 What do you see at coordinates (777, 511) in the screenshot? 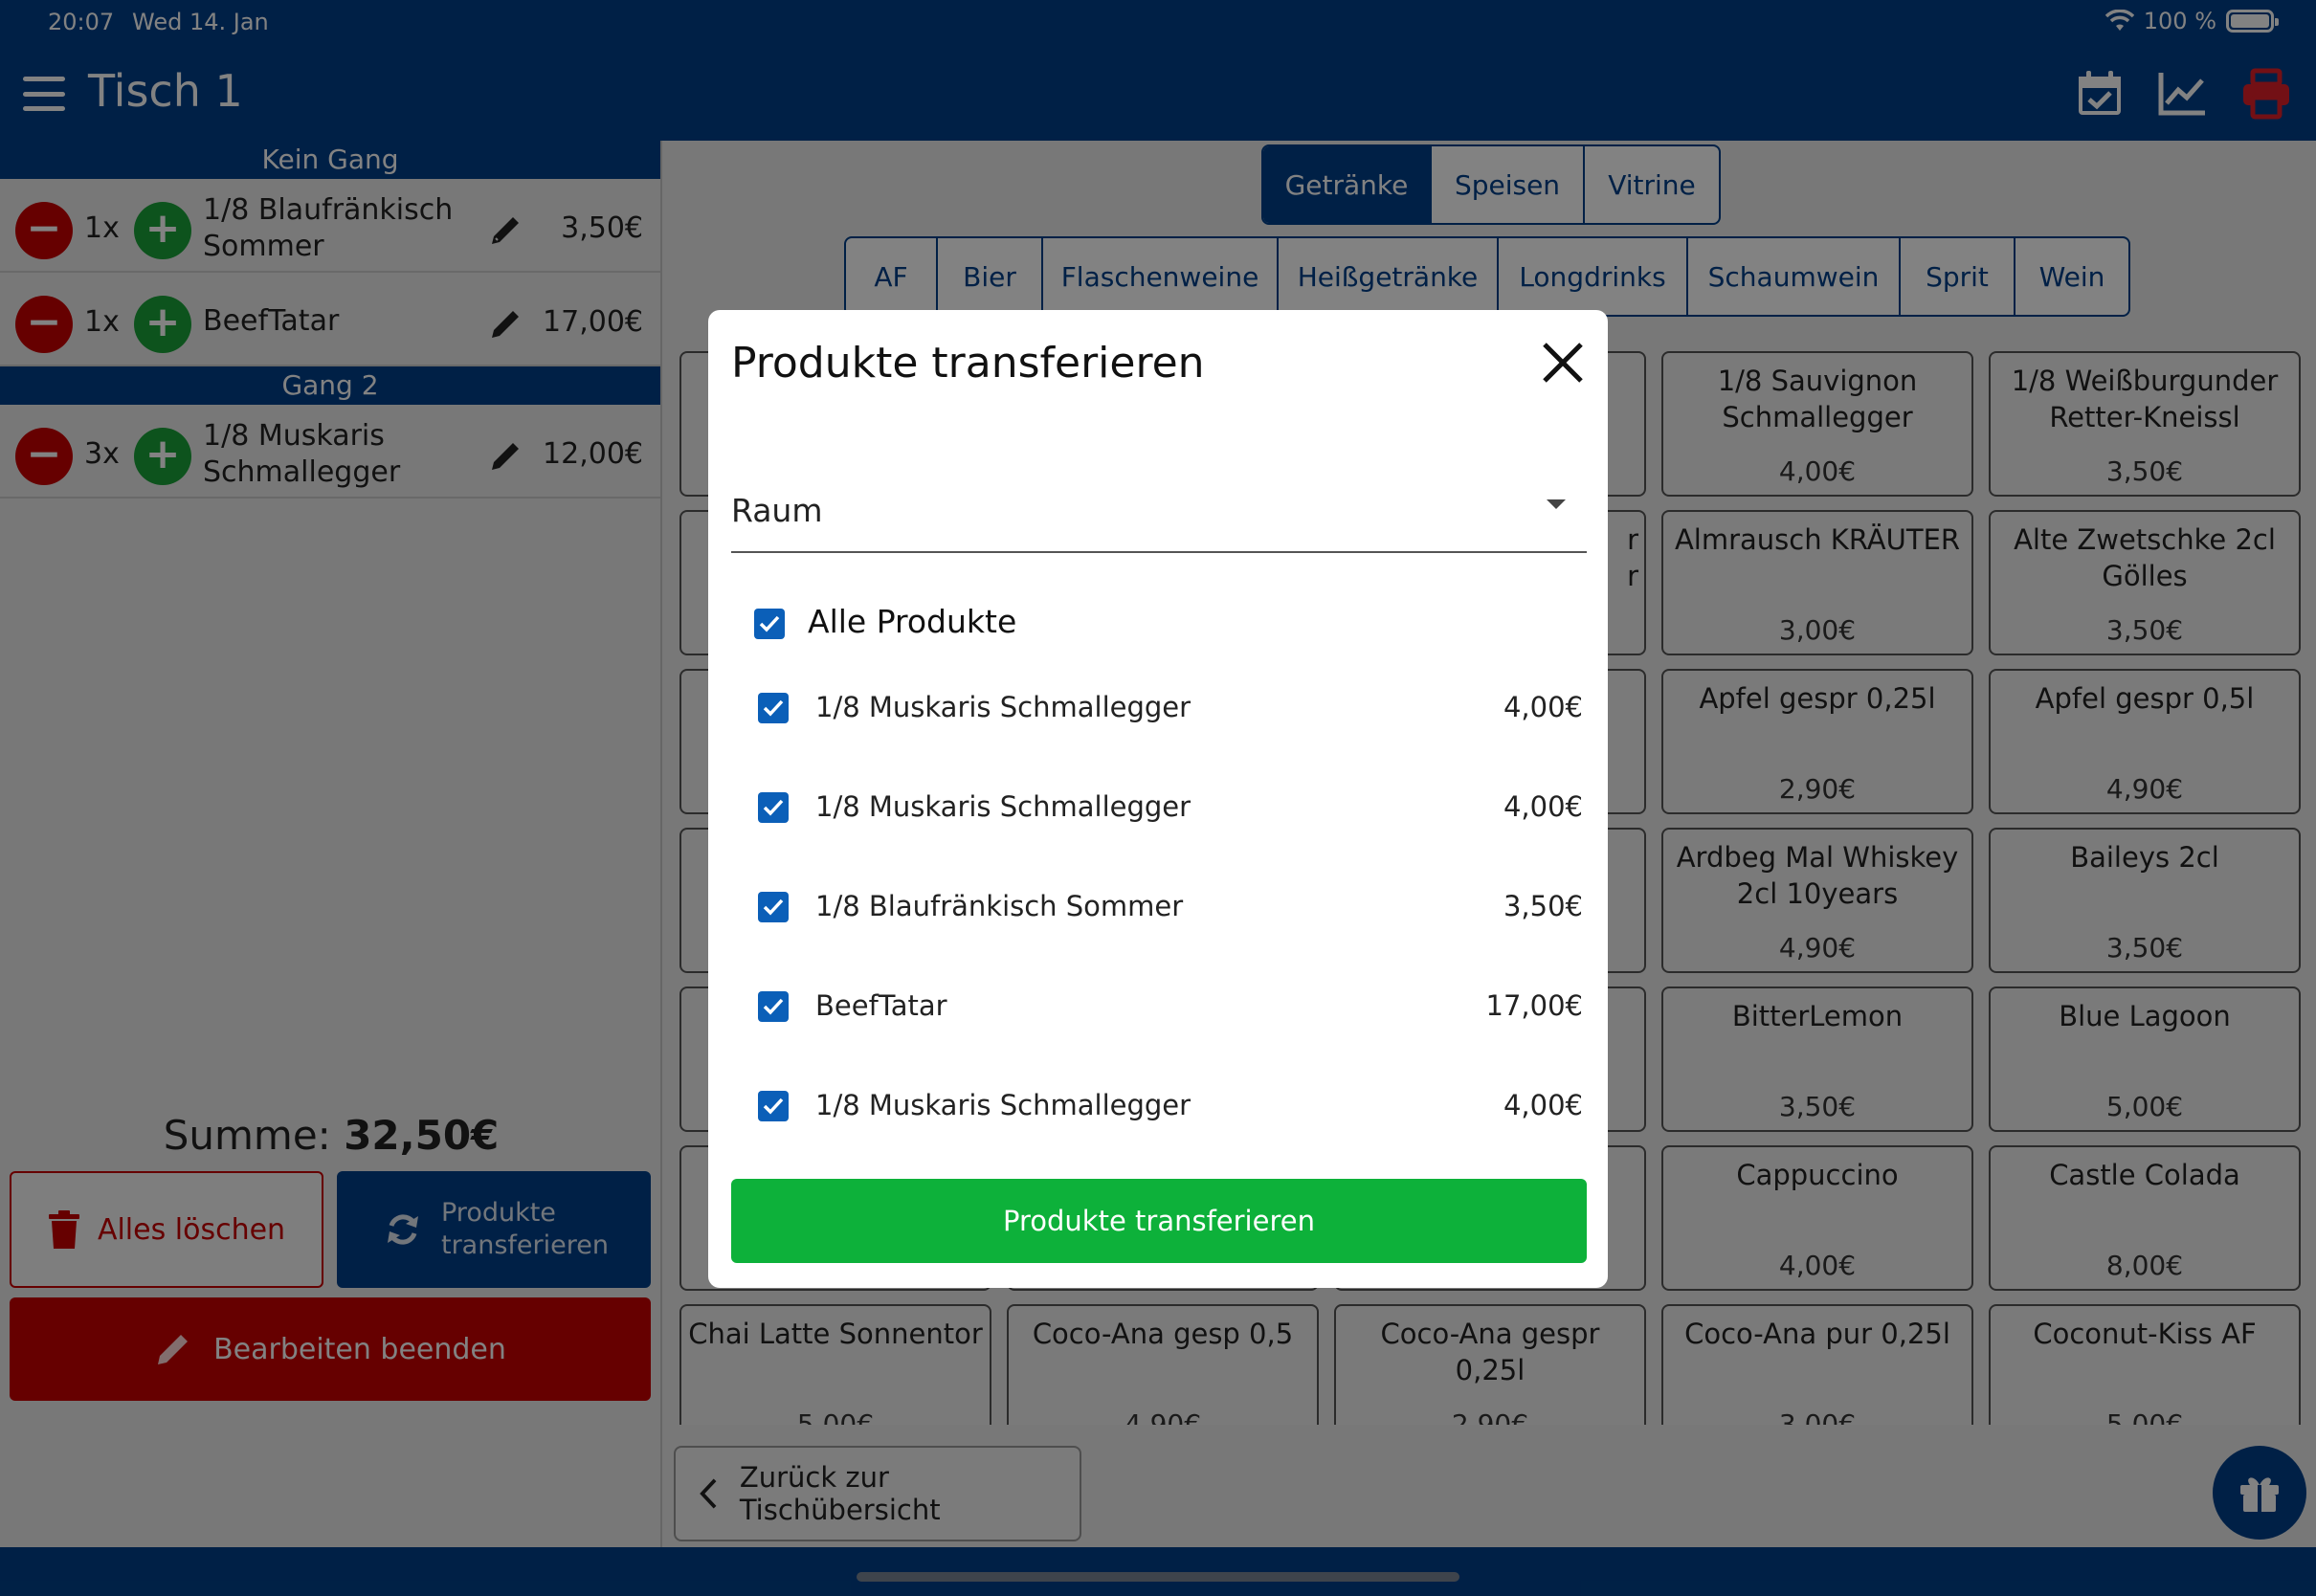
I see `room-select-value: Raum` at bounding box center [777, 511].